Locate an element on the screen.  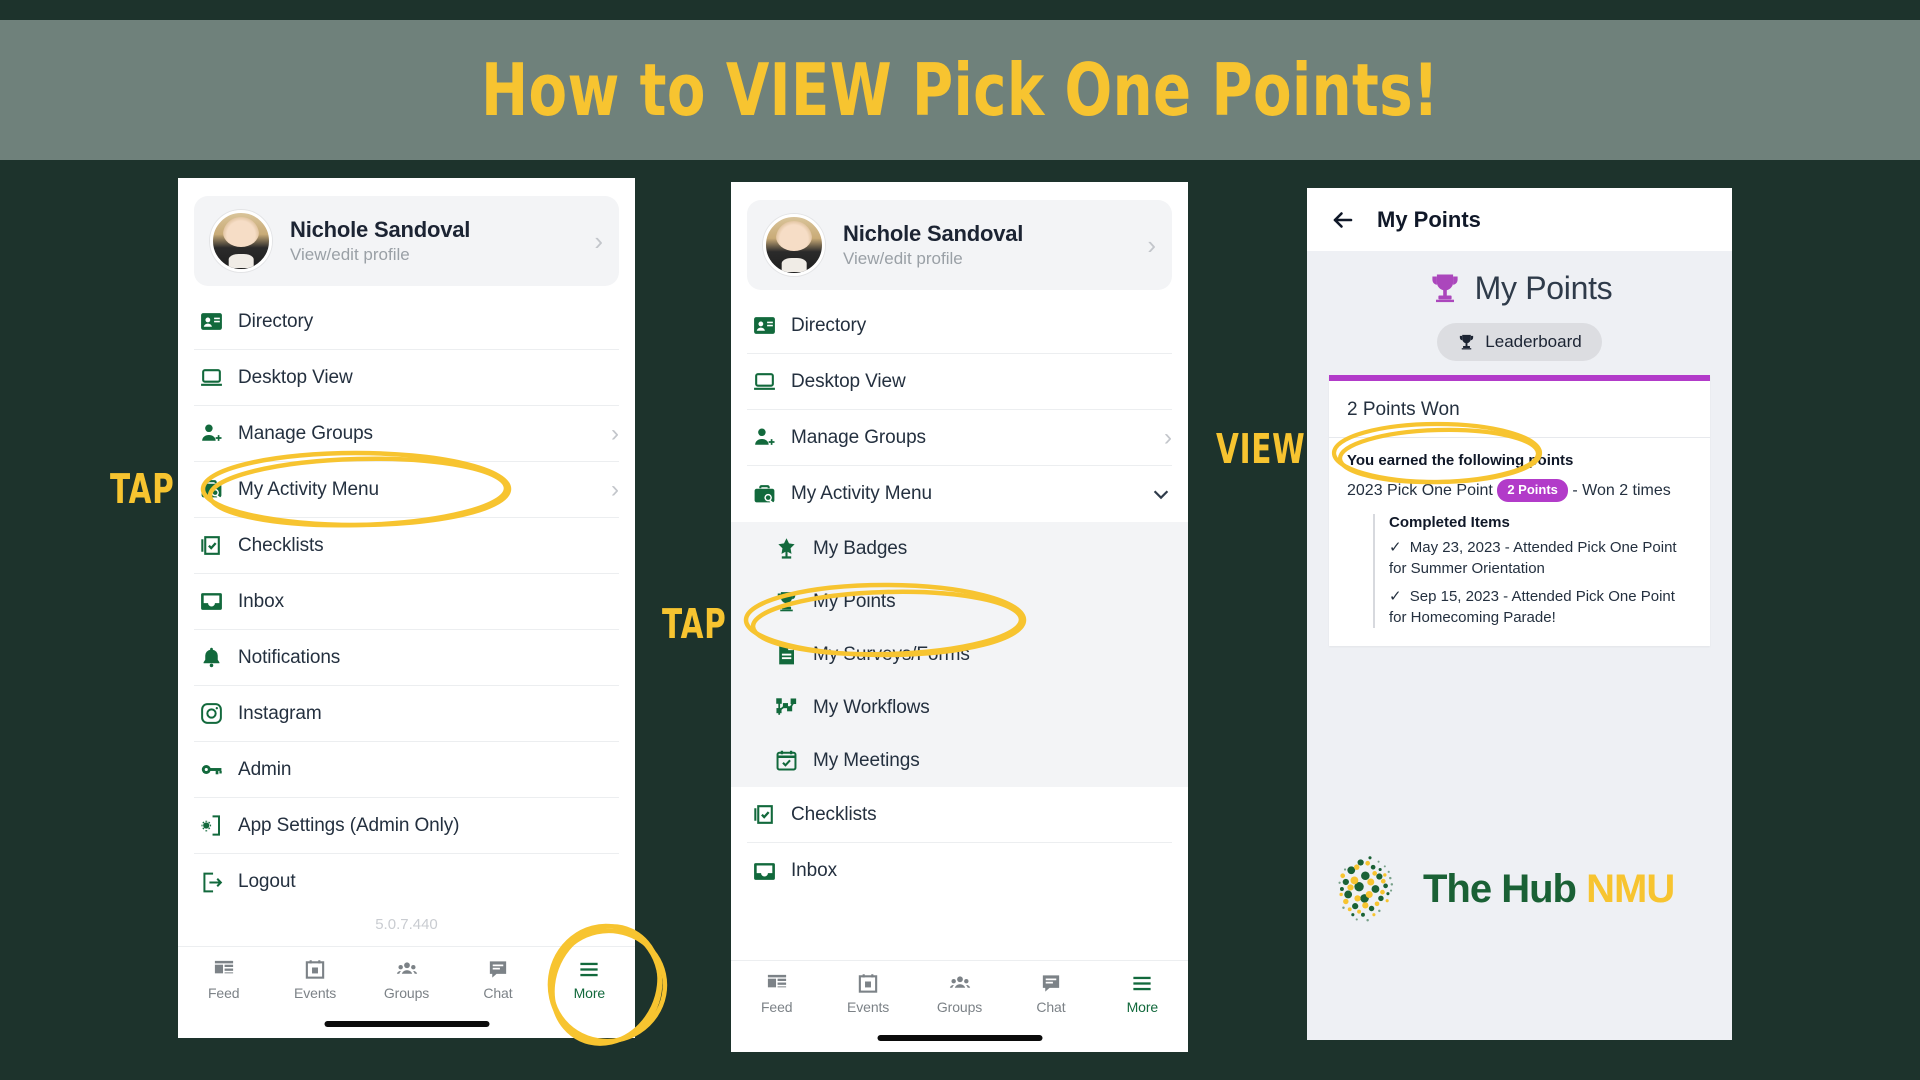
profile-subtitle: View/edit profile is located at coordinates (350, 254).